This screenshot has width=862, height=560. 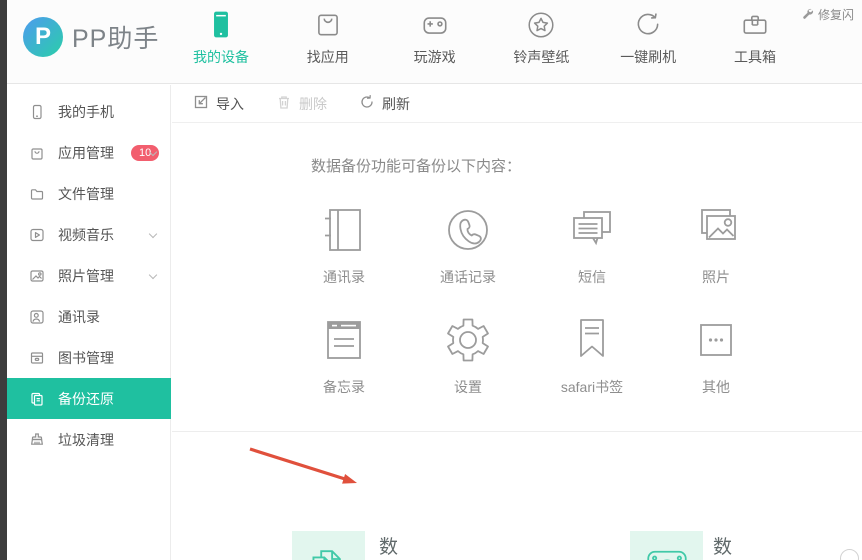 I want to click on call-log-icon, so click(x=468, y=230).